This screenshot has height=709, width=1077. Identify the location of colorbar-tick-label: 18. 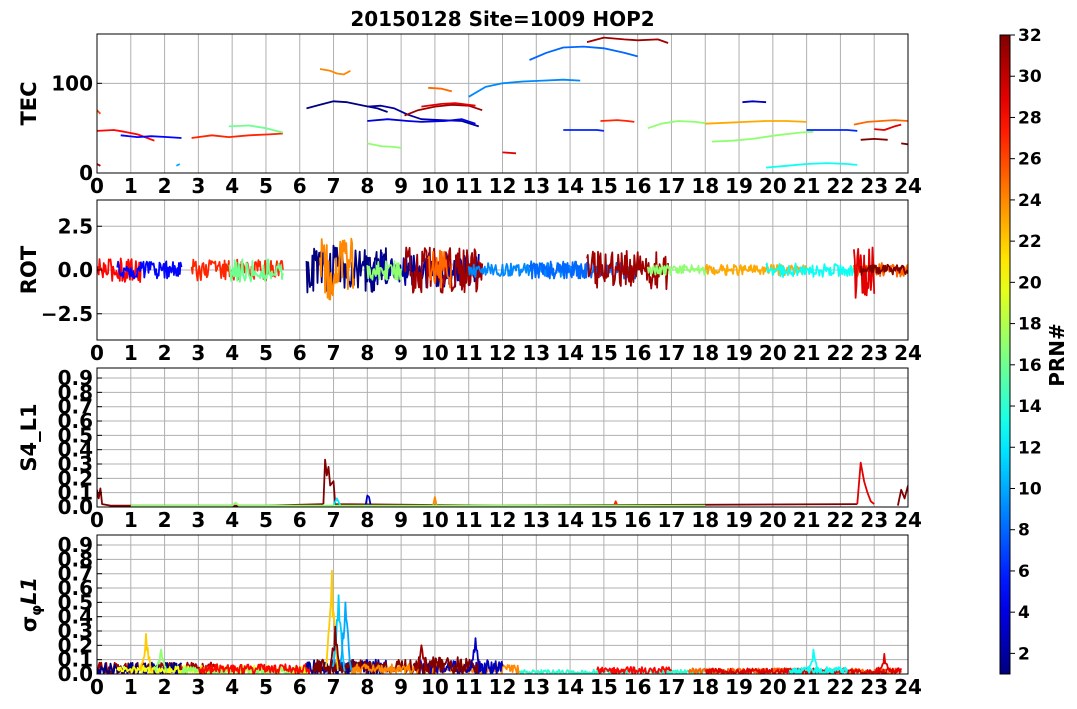
(1030, 325).